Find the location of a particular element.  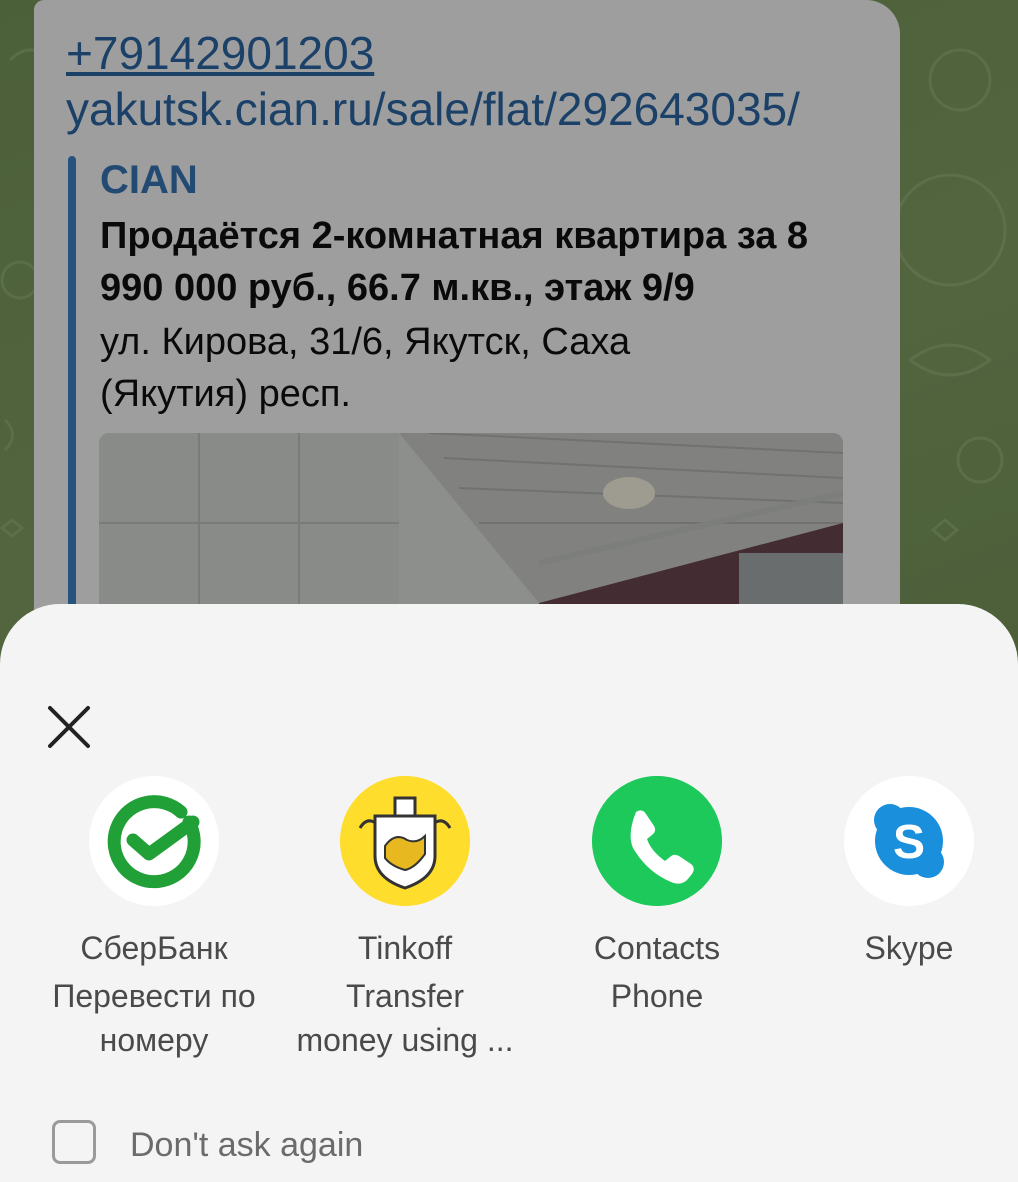

app-option-sberbank: СберБанк Перевести по номеру is located at coordinates (154, 918).